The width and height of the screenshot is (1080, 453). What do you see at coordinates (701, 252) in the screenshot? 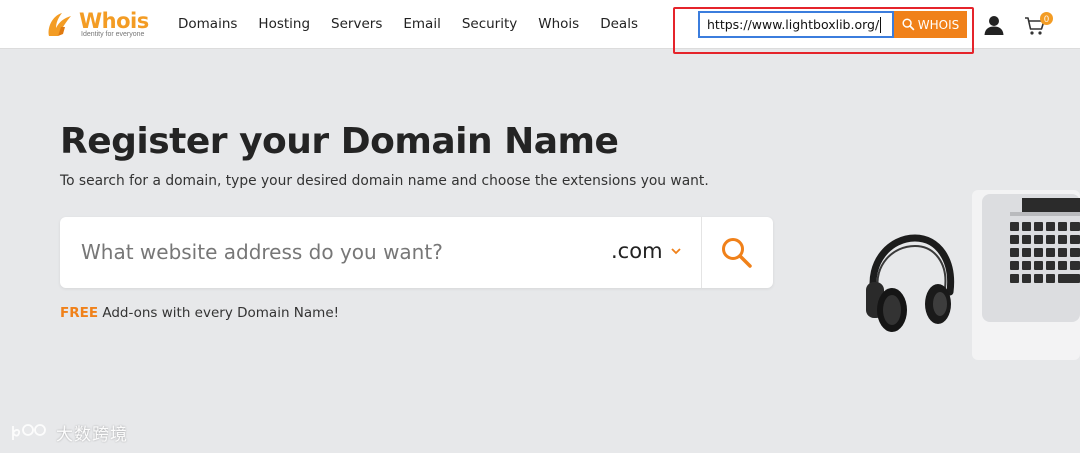
I see `search-divider` at bounding box center [701, 252].